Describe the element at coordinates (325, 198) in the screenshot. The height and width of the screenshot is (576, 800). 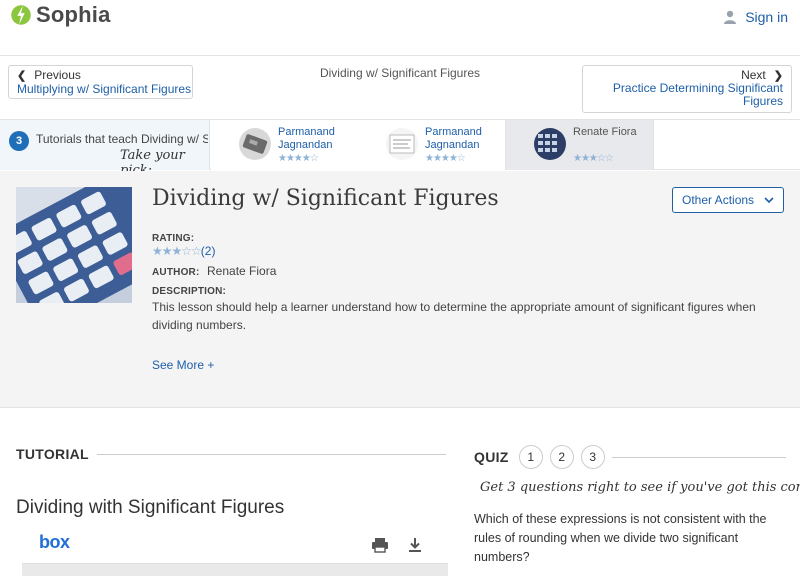
I see `lesson-title: Dividing w/ Significant Figures` at that location.